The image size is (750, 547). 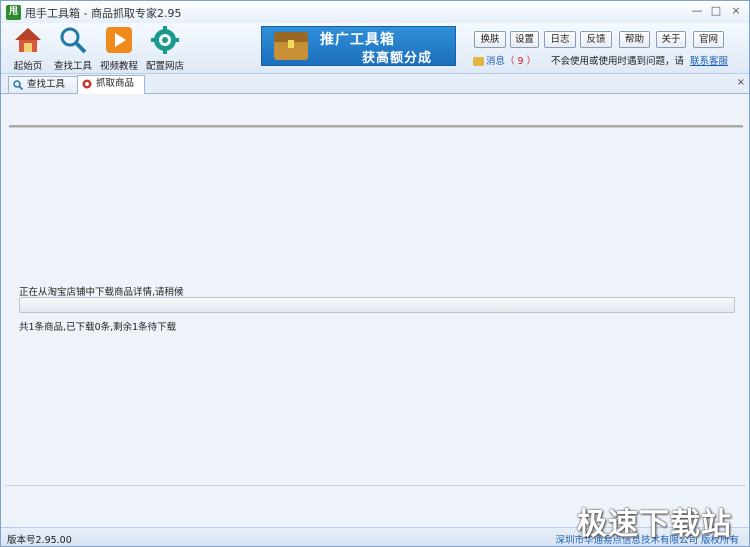 I want to click on footer-divider, so click(x=375, y=485).